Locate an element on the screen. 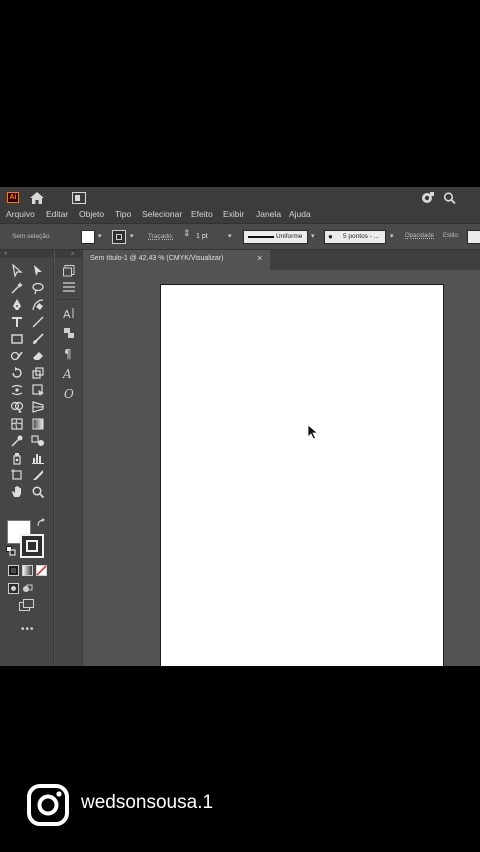  stroke-stepper-icon: ⇕ is located at coordinates (187, 233).